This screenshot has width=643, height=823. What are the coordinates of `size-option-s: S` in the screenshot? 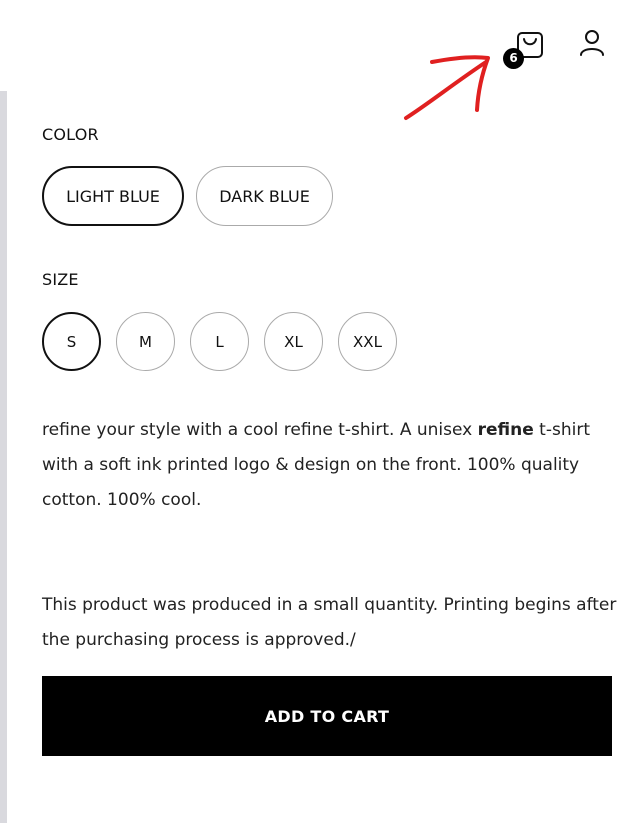 It's located at (71, 341).